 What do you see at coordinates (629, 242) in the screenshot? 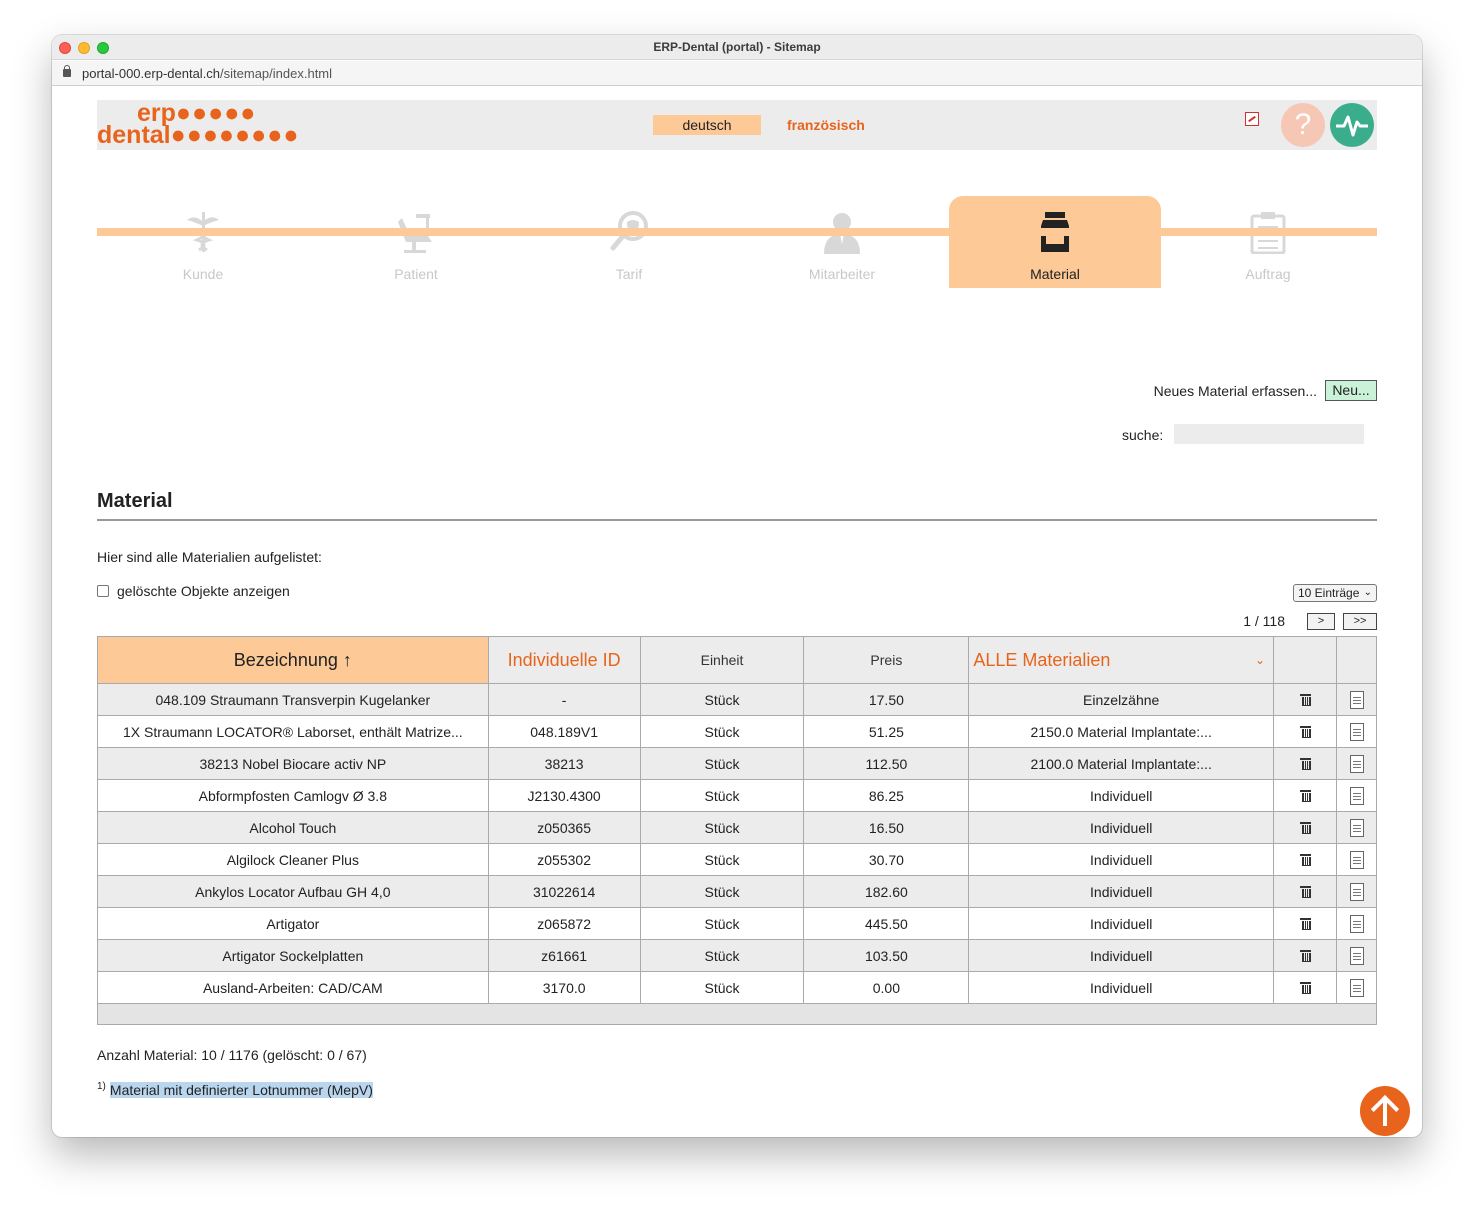
I see `tab-tarif: Tarif` at bounding box center [629, 242].